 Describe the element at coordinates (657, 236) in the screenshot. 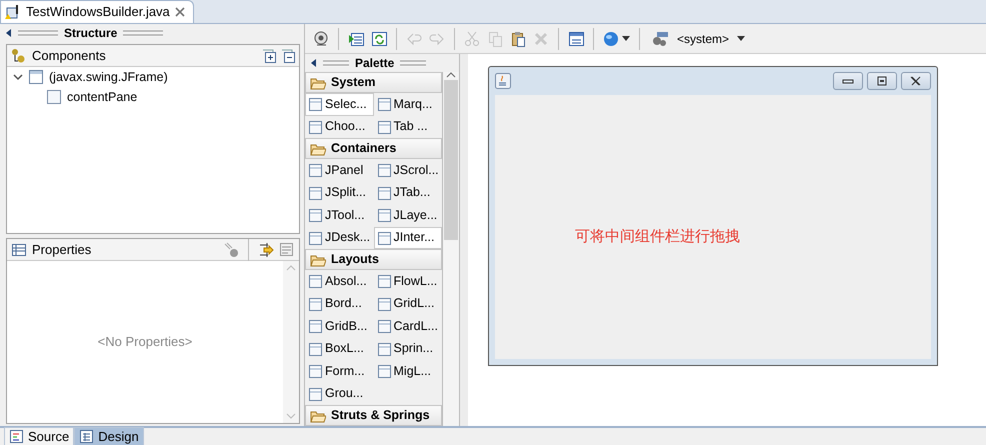

I see `annotation-text: 可将中间组件栏进行拖拽` at that location.